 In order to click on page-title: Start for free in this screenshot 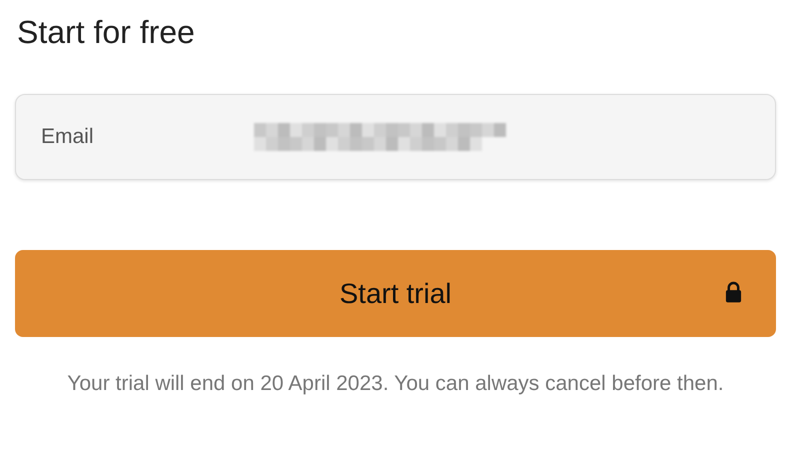, I will do `click(106, 32)`.